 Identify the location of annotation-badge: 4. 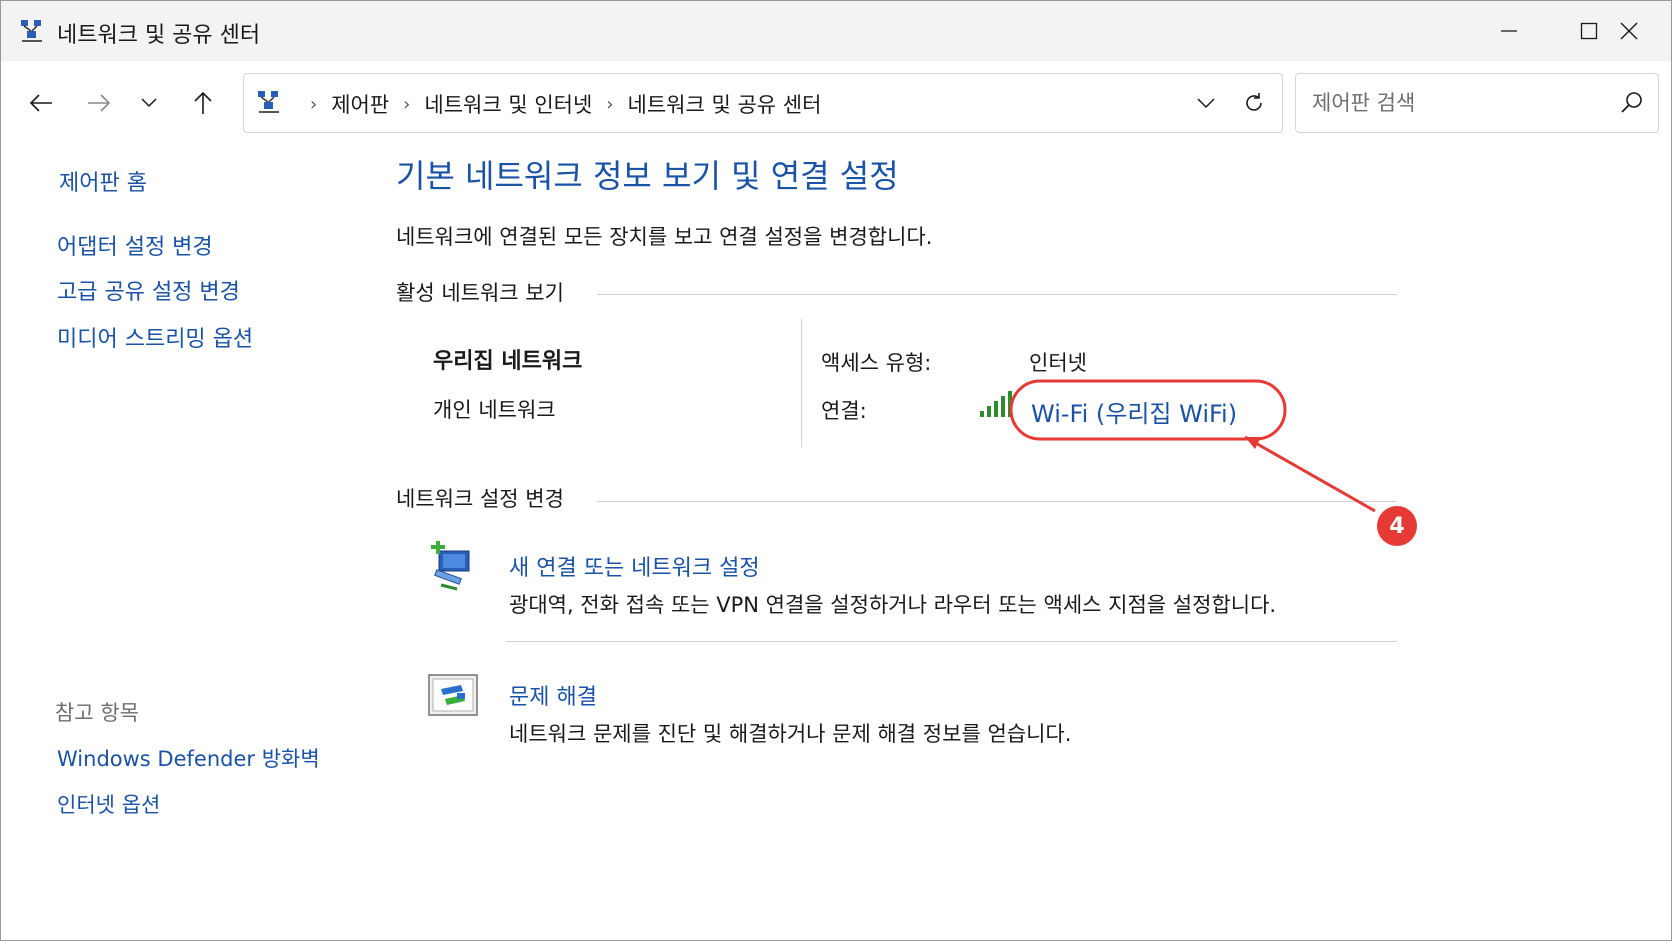
(1397, 526).